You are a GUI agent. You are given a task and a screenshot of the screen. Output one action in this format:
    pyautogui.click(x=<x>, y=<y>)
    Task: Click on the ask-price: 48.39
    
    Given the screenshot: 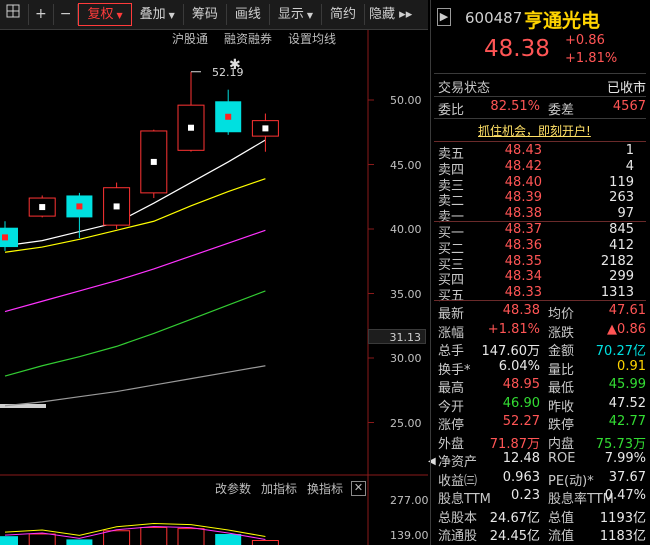 What is the action you would take?
    pyautogui.click(x=523, y=198)
    